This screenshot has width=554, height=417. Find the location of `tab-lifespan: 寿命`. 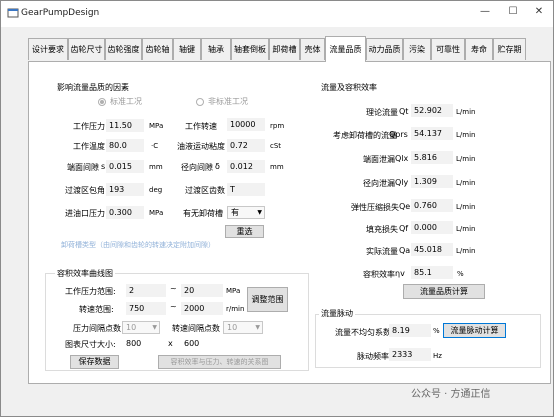

tab-lifespan: 寿命 is located at coordinates (479, 49).